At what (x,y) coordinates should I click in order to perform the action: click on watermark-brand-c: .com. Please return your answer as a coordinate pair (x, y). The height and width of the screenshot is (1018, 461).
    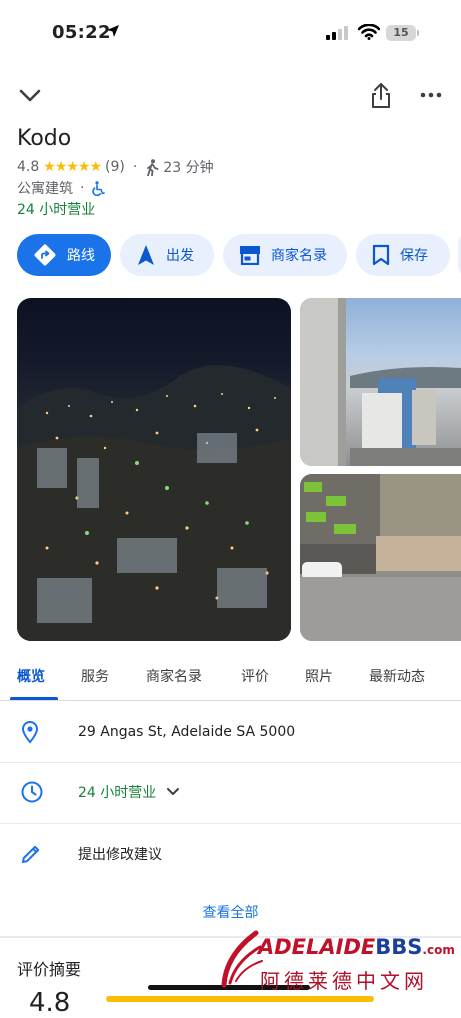
    Looking at the image, I should click on (438, 950).